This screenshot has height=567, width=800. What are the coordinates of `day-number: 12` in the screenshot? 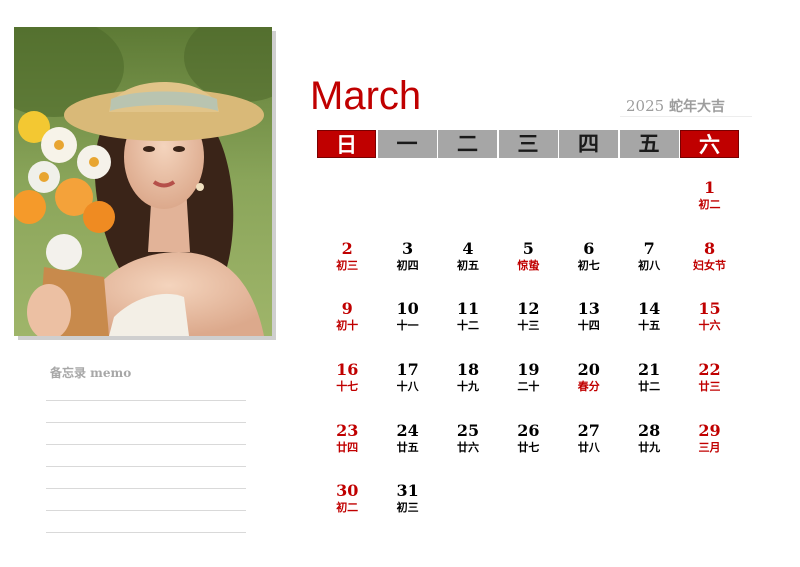 It's located at (528, 309).